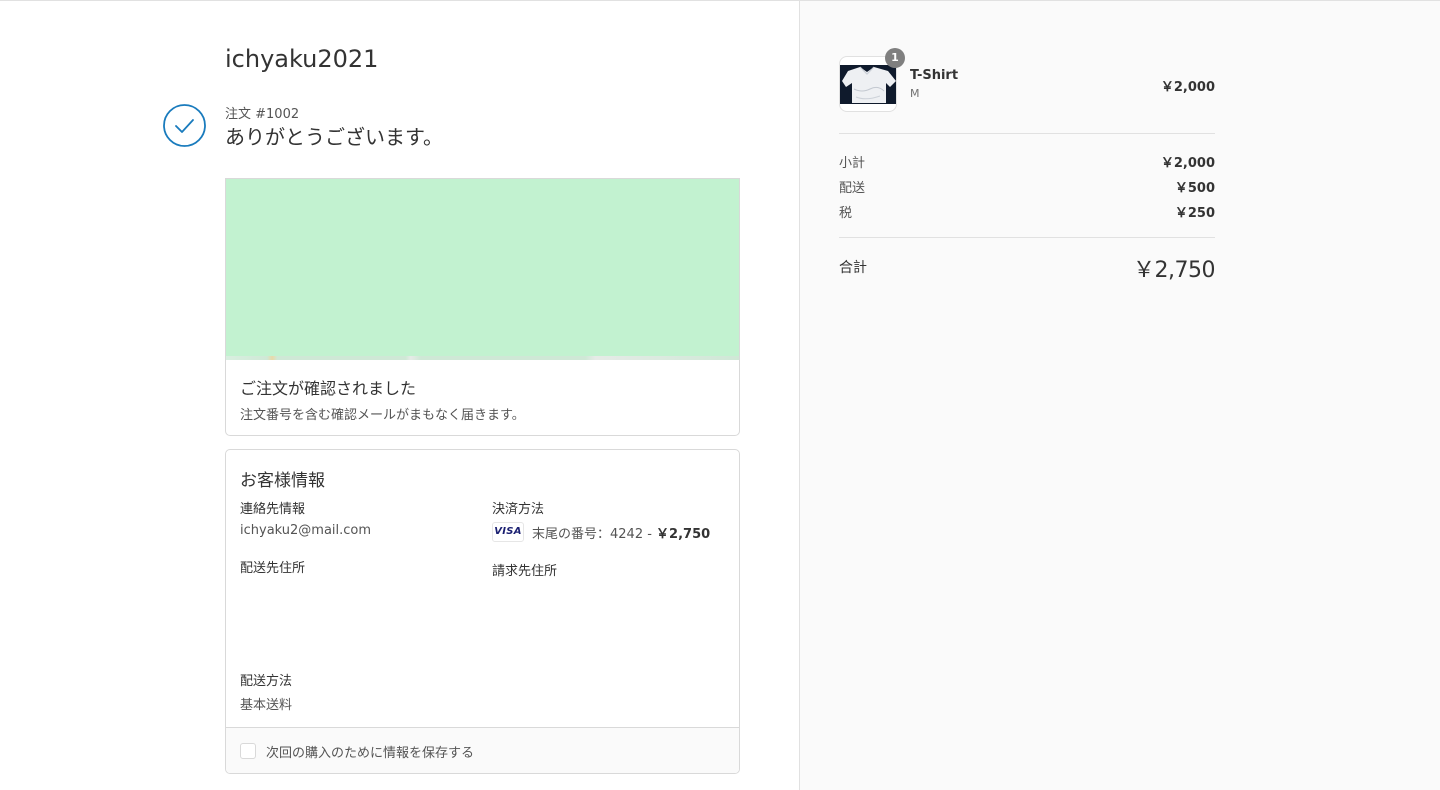 This screenshot has width=1440, height=790. What do you see at coordinates (266, 705) in the screenshot?
I see `shipping-method-value: 基本送料` at bounding box center [266, 705].